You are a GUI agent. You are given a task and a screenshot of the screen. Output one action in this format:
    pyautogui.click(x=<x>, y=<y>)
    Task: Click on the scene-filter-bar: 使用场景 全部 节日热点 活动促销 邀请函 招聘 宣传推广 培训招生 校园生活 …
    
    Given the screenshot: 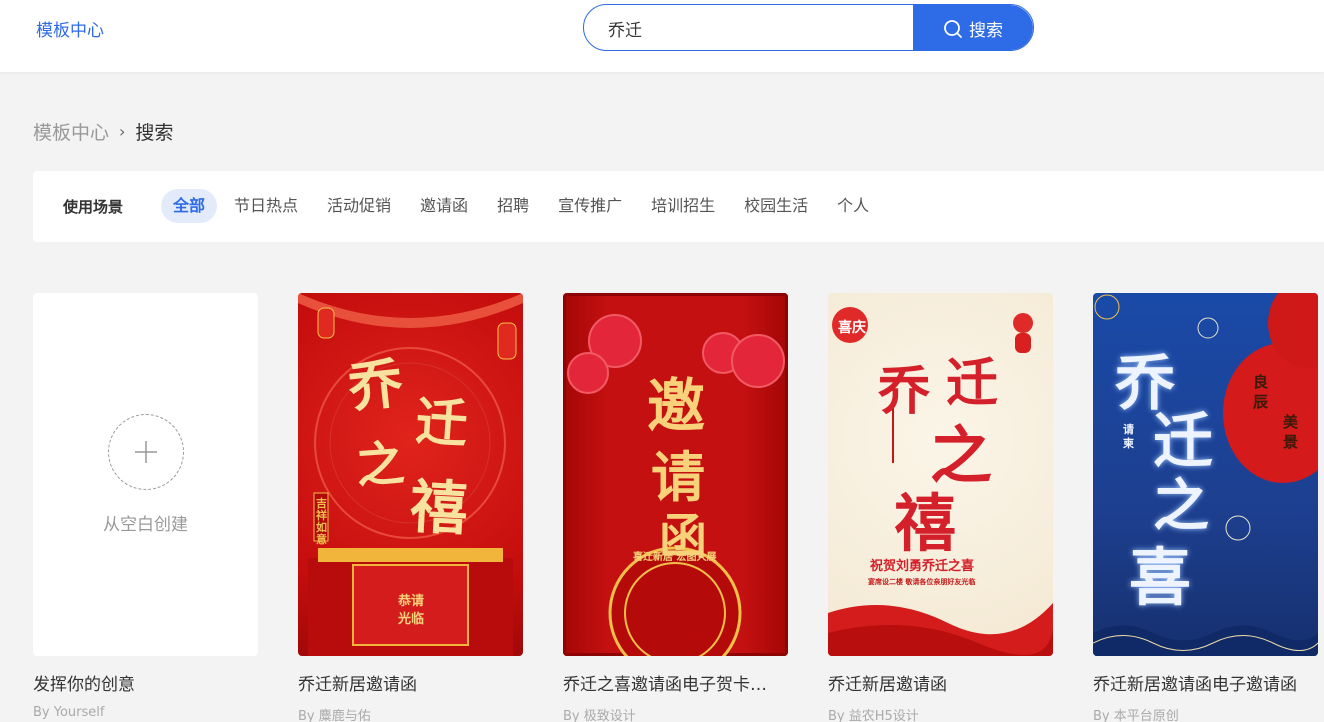 What is the action you would take?
    pyautogui.click(x=678, y=206)
    